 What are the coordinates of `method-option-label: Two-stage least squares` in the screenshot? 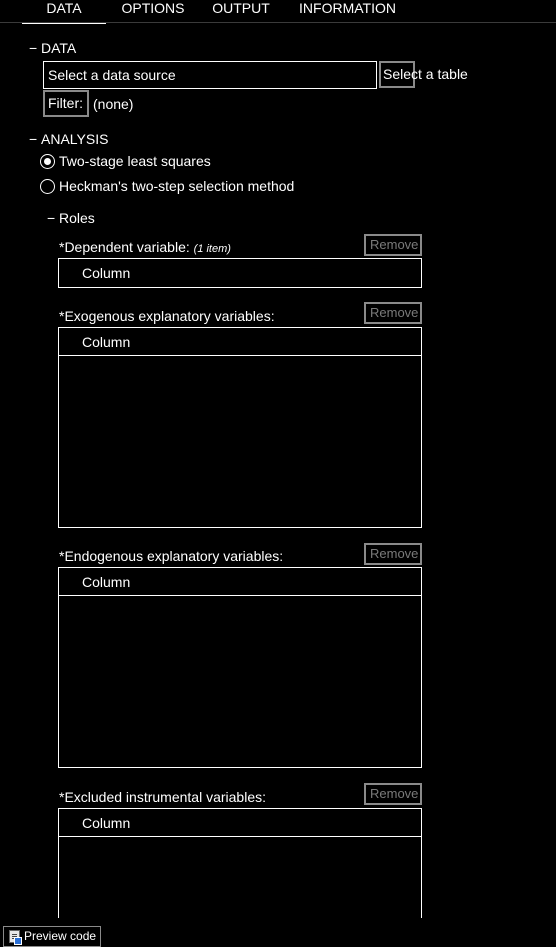 It's located at (135, 161).